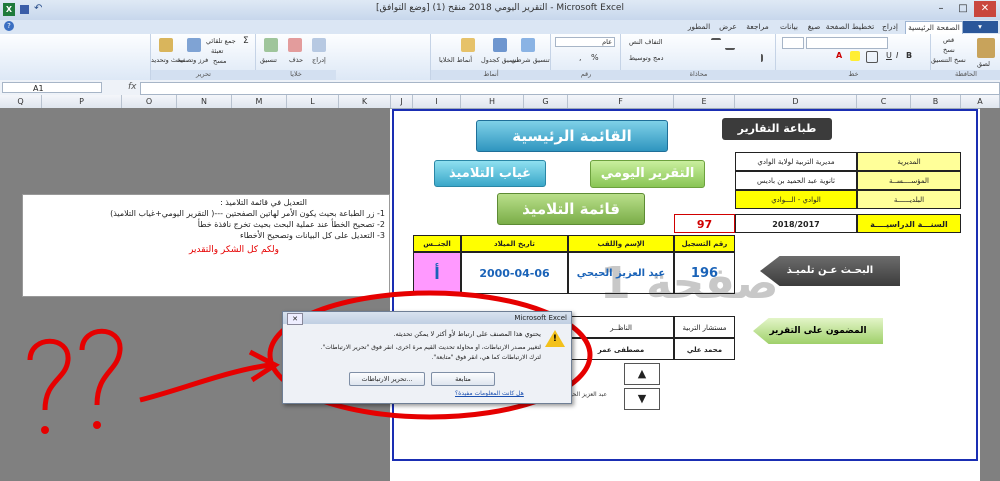  What do you see at coordinates (814, 27) in the screenshot?
I see `tab-formulas: صيغ` at bounding box center [814, 27].